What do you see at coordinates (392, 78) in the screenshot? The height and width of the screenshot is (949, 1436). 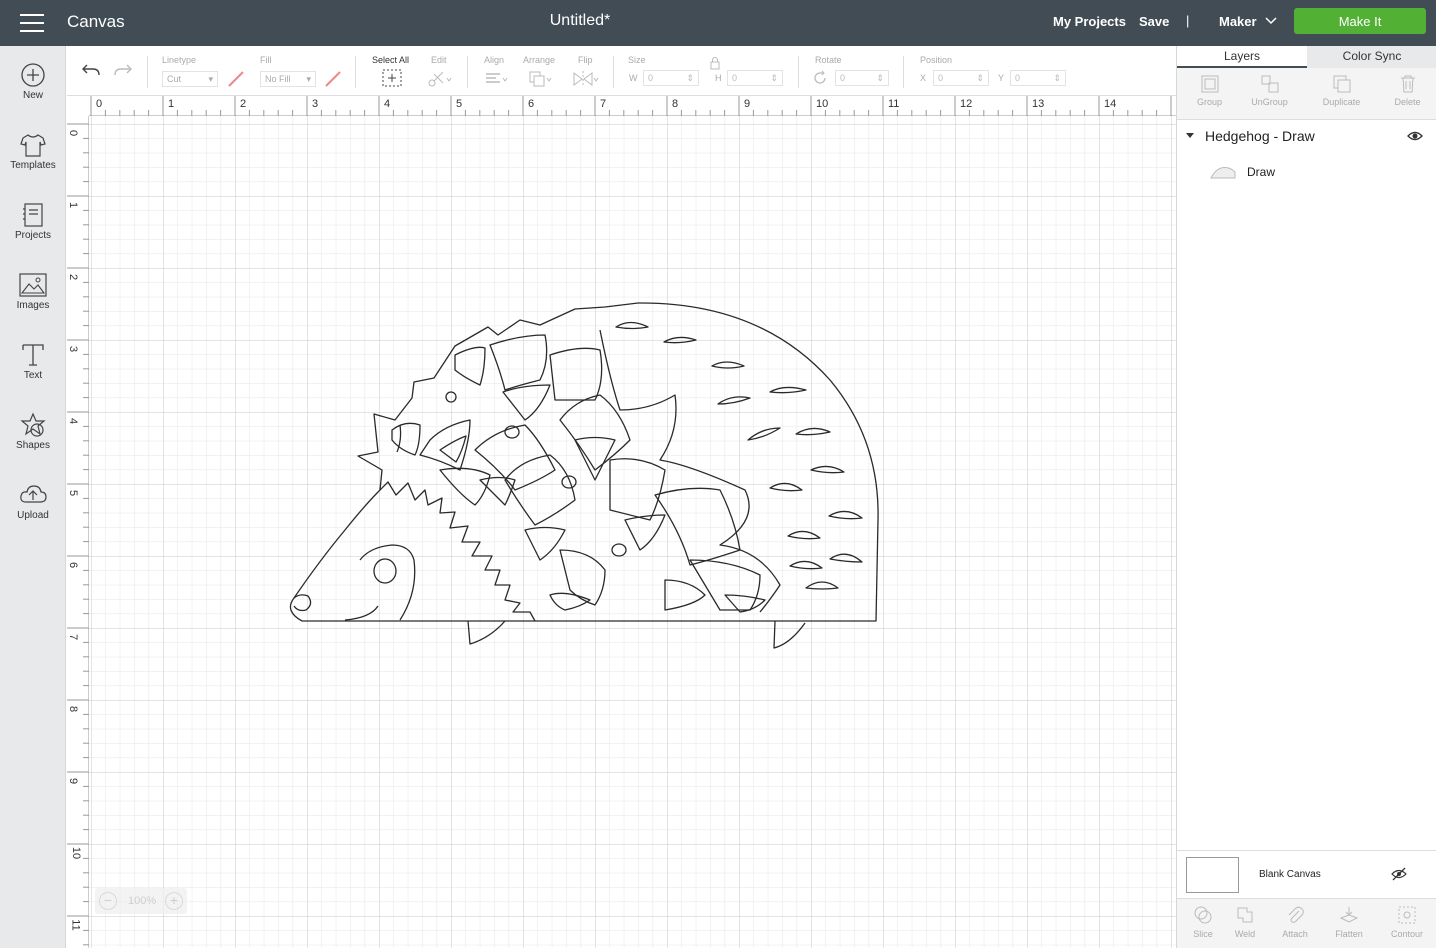 I see `select-all-icon` at bounding box center [392, 78].